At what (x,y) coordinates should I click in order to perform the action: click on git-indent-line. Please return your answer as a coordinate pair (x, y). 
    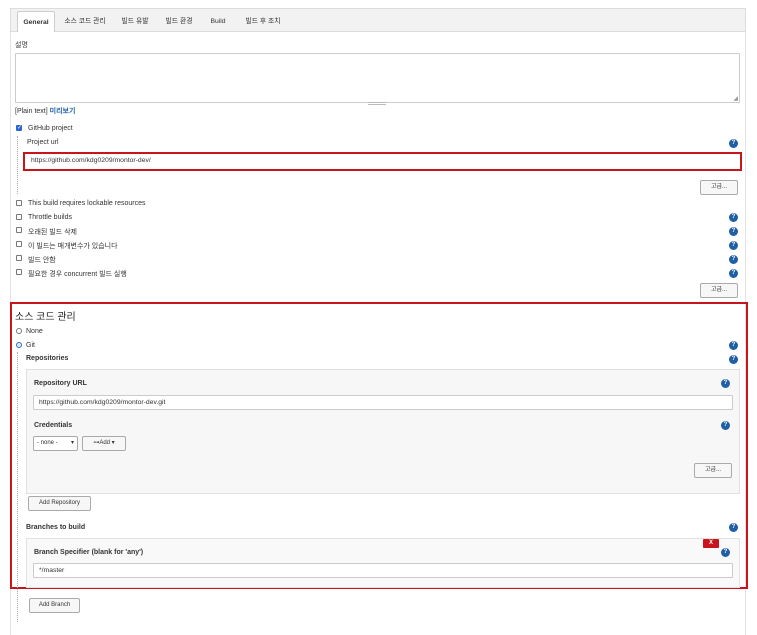
    Looking at the image, I should click on (17, 487).